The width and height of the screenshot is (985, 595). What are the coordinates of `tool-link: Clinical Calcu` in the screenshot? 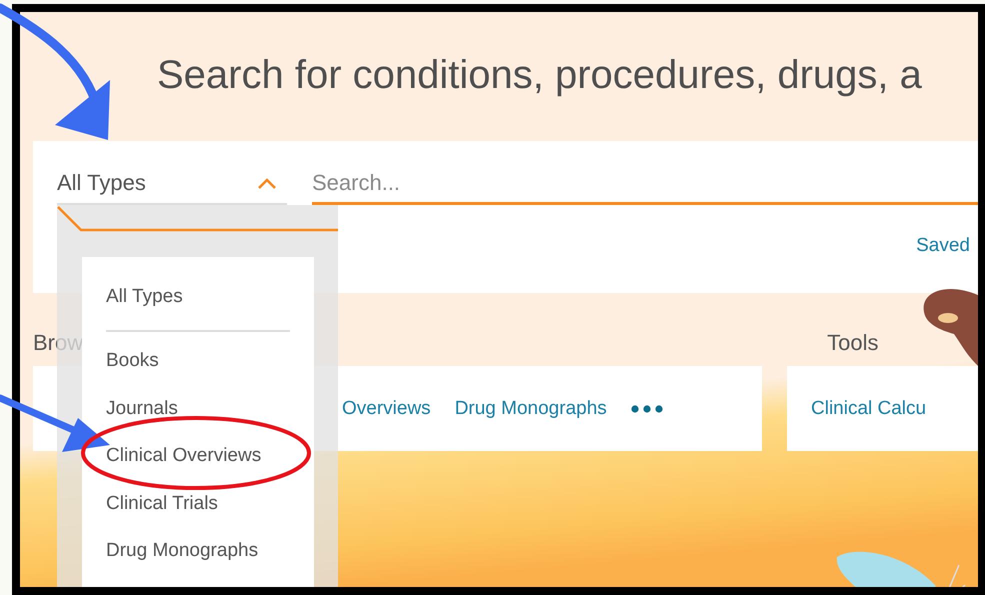 It's located at (868, 409).